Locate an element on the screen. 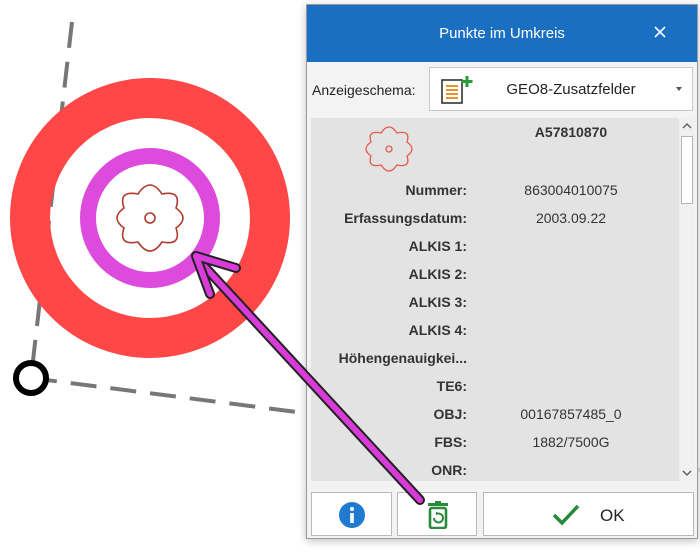  attribute-label: ONR: is located at coordinates (449, 470).